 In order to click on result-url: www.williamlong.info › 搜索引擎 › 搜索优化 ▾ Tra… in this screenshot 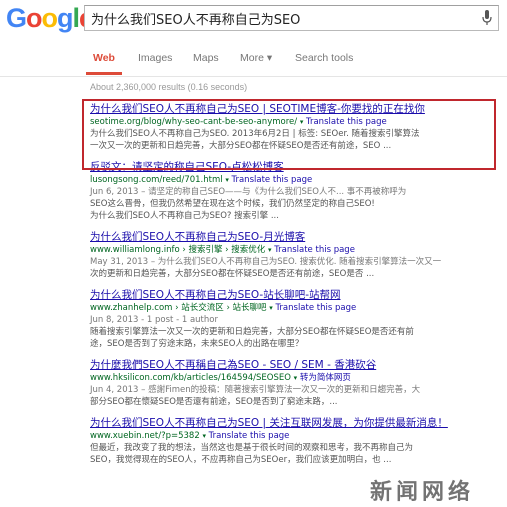, I will do `click(295, 250)`.